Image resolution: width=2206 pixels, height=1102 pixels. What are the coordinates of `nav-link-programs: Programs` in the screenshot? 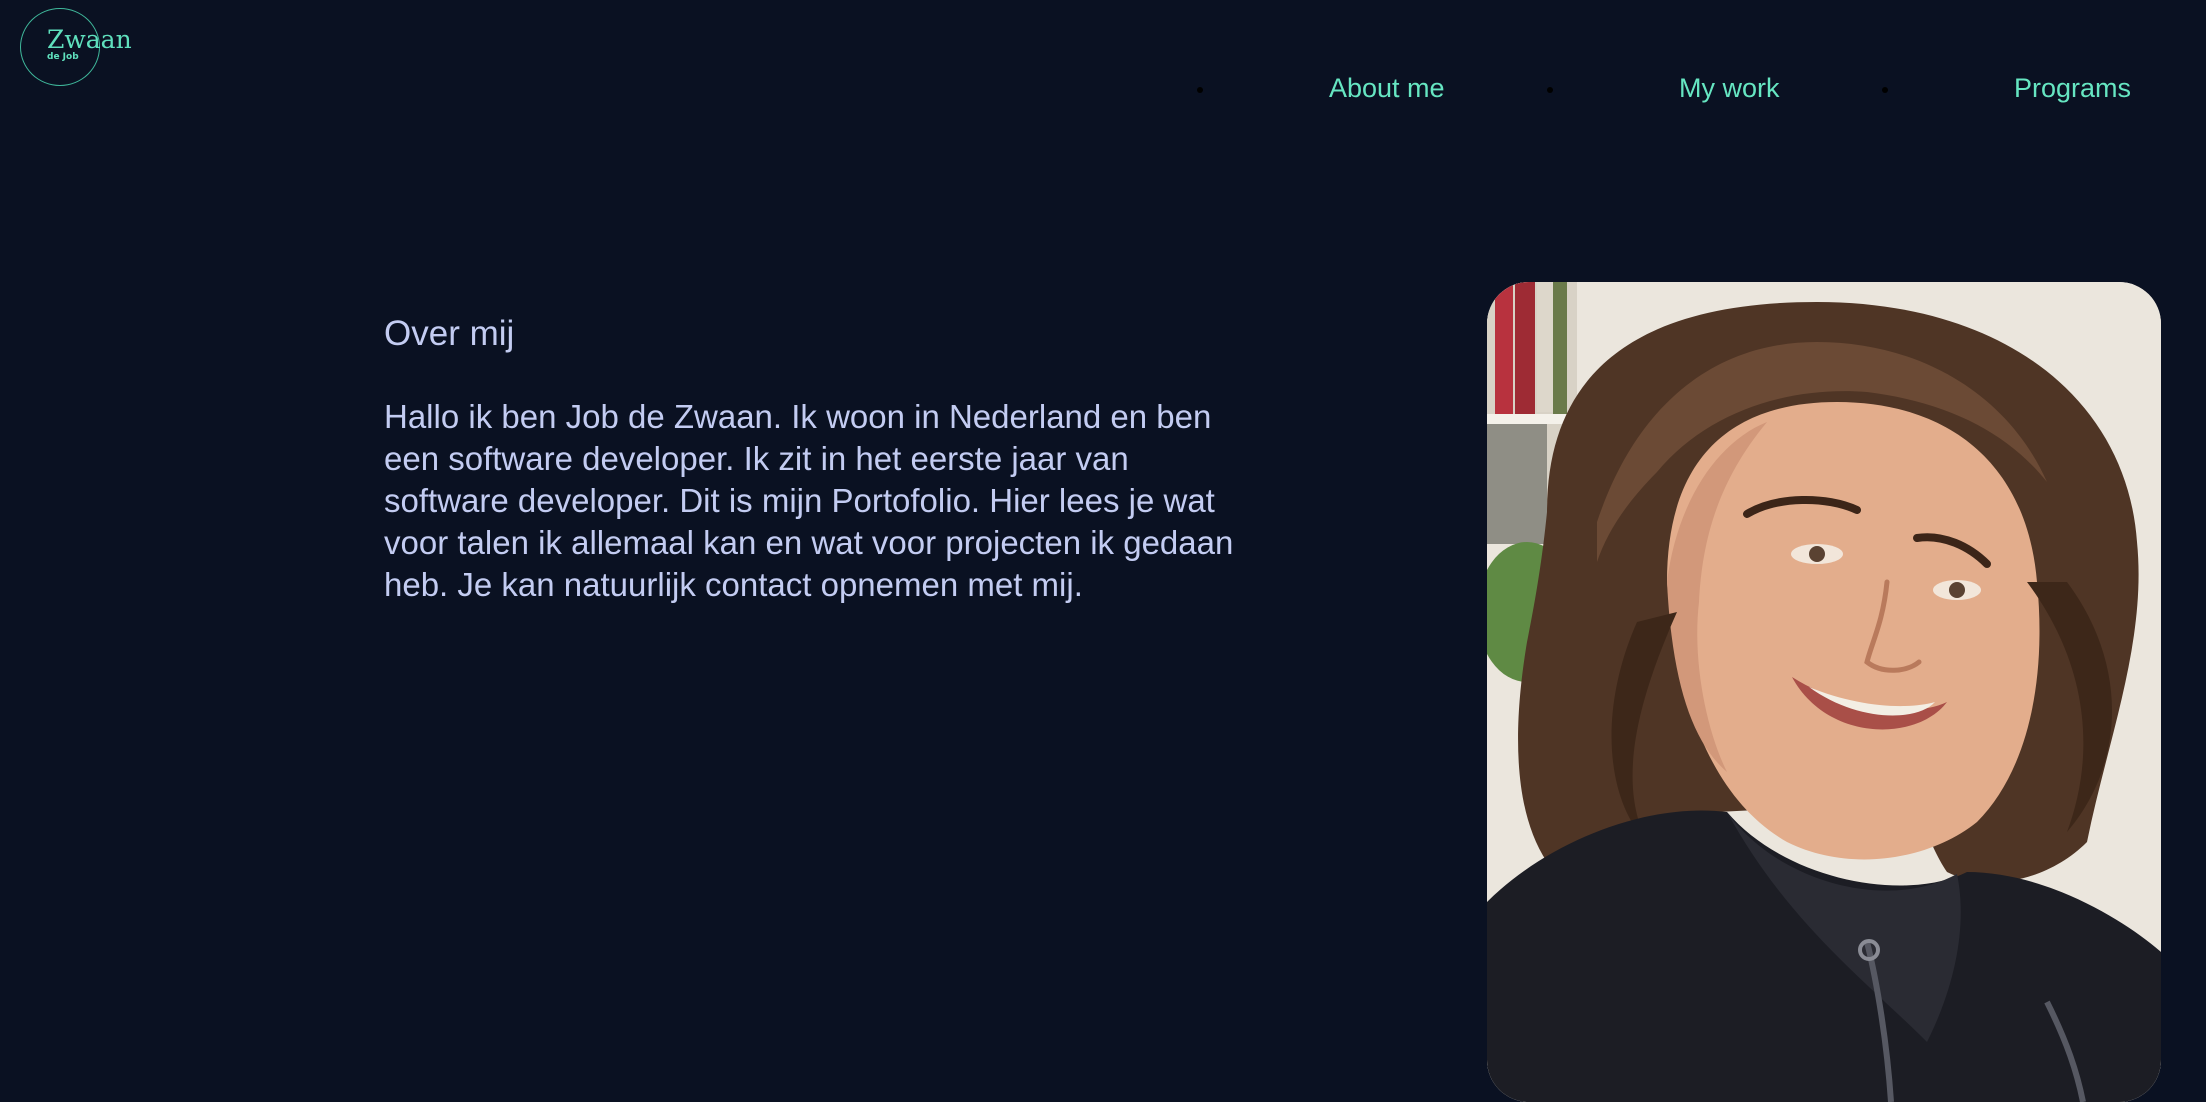 It's located at (2072, 88).